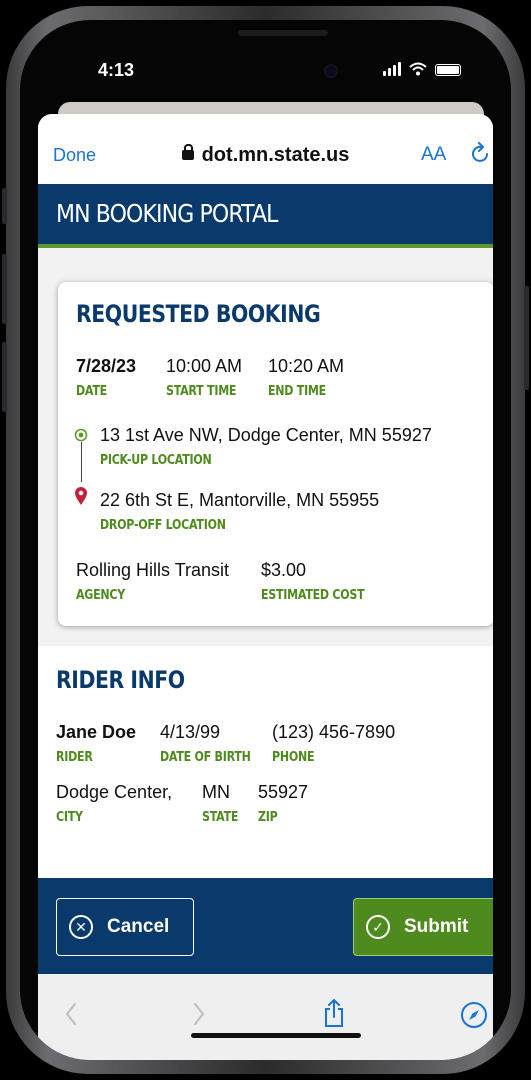 The height and width of the screenshot is (1080, 531). What do you see at coordinates (138, 926) in the screenshot?
I see `cancel-label: Cancel` at bounding box center [138, 926].